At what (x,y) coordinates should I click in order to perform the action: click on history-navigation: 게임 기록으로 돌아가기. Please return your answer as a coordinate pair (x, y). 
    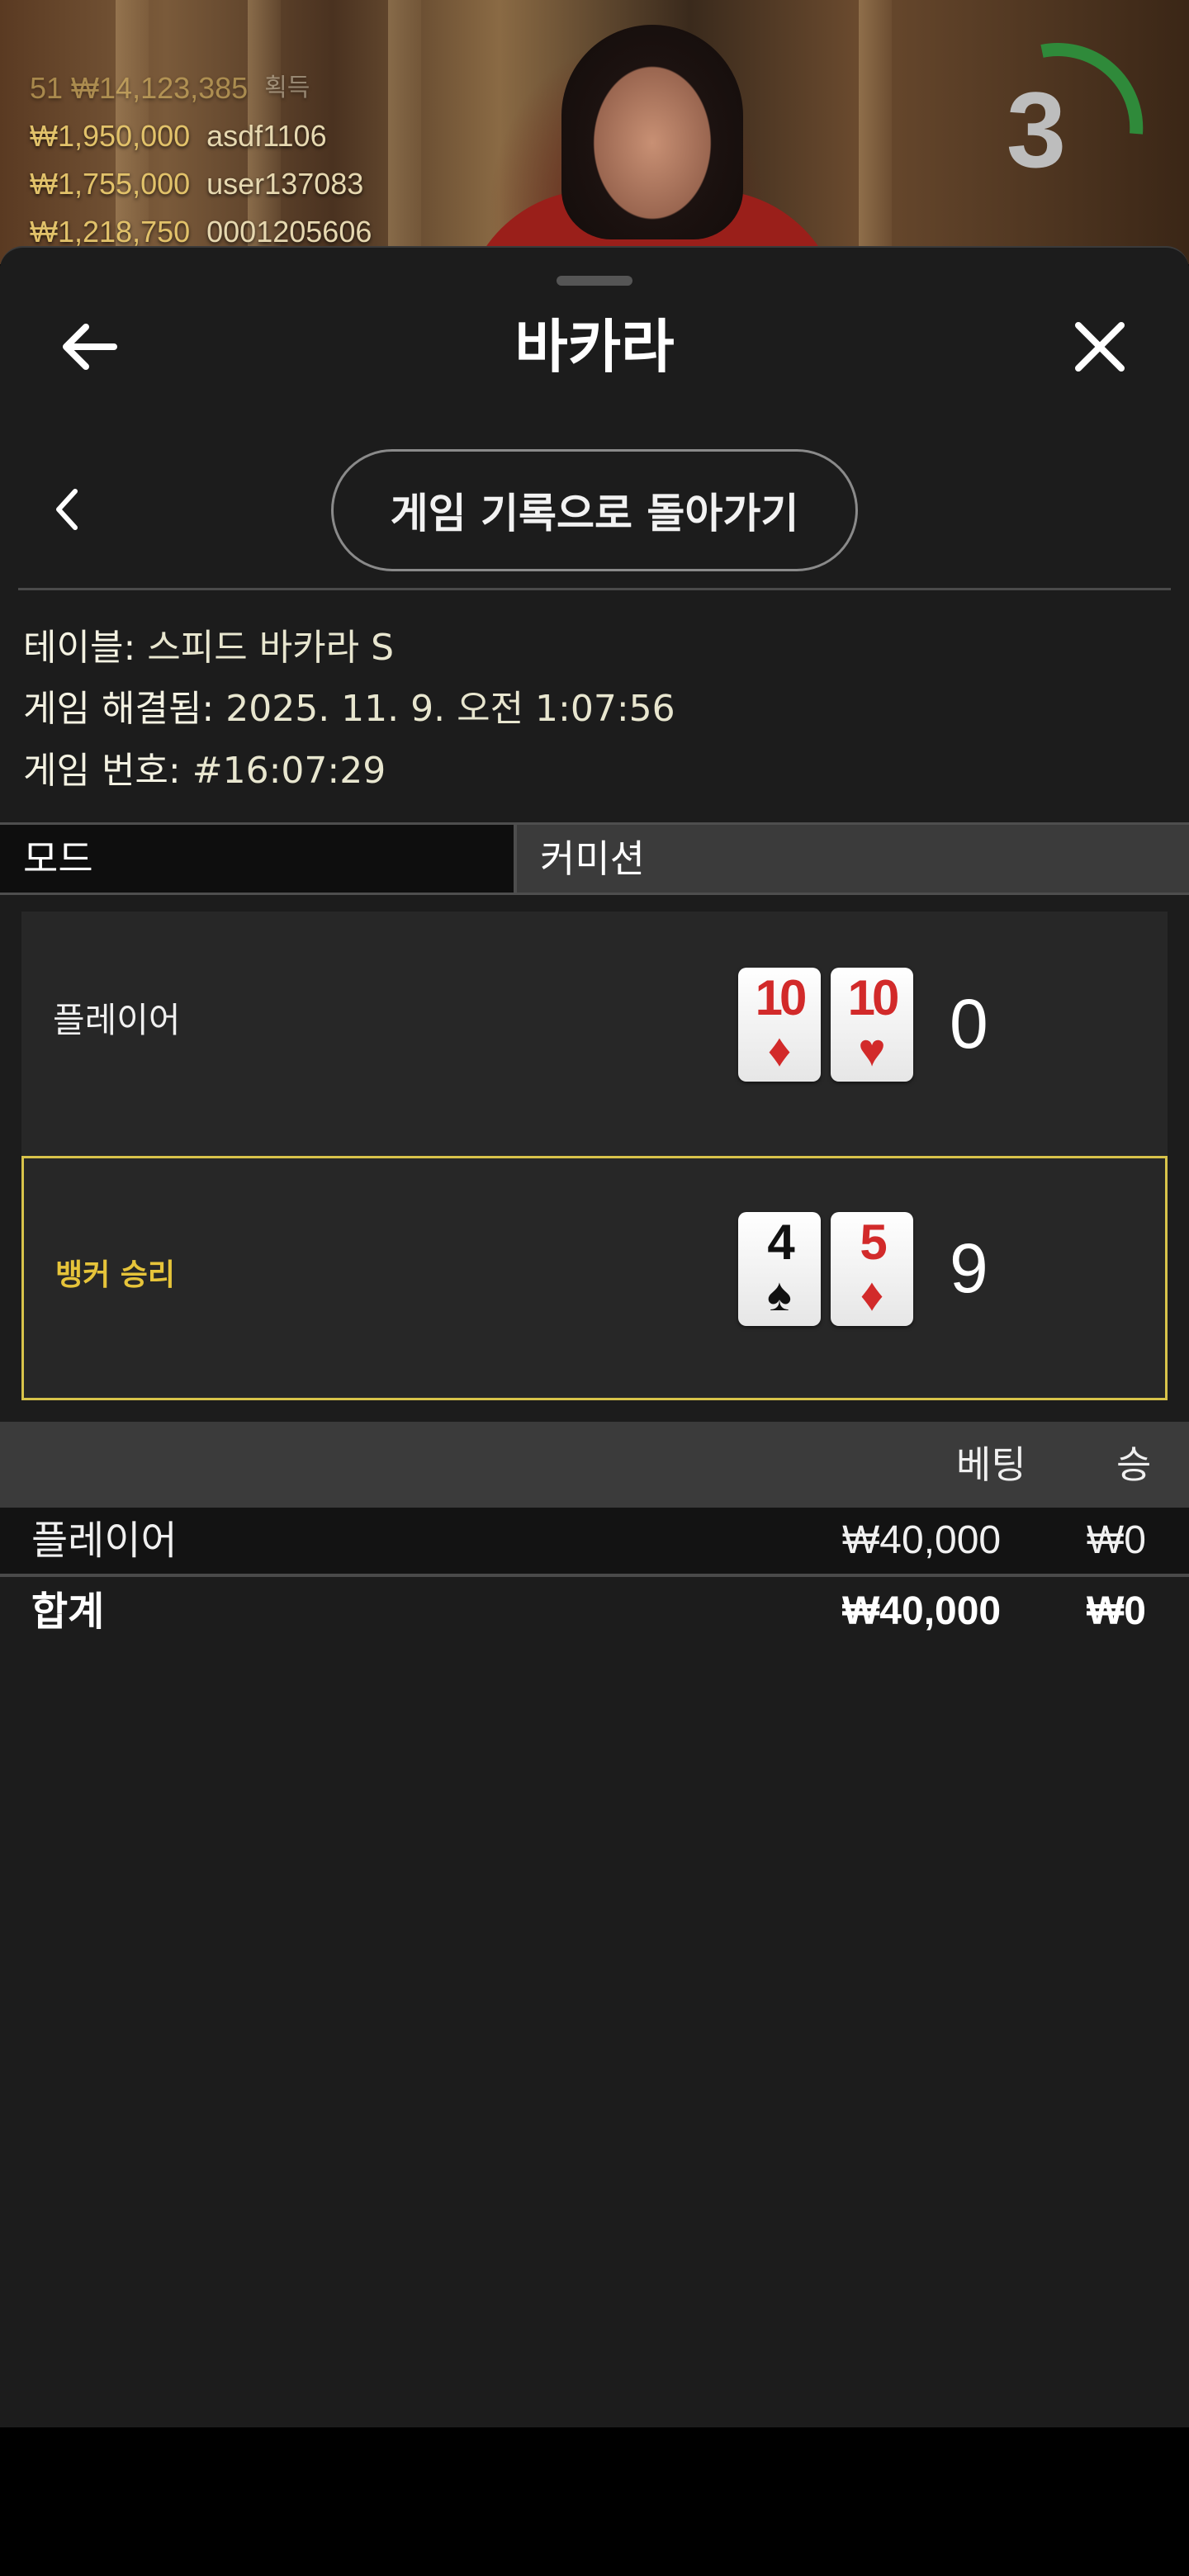
    Looking at the image, I should click on (594, 511).